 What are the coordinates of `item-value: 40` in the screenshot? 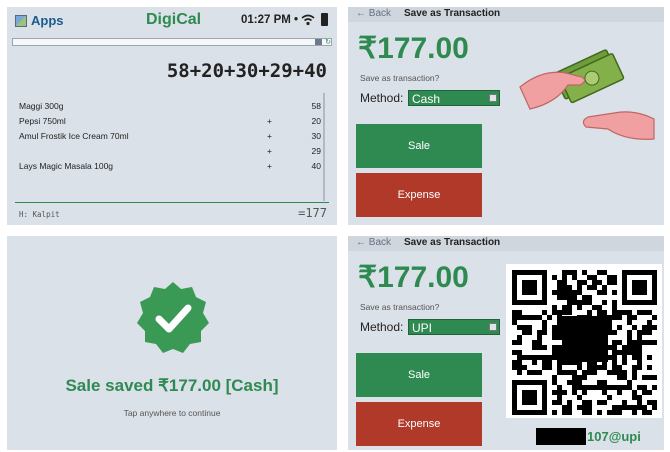 It's located at (316, 166).